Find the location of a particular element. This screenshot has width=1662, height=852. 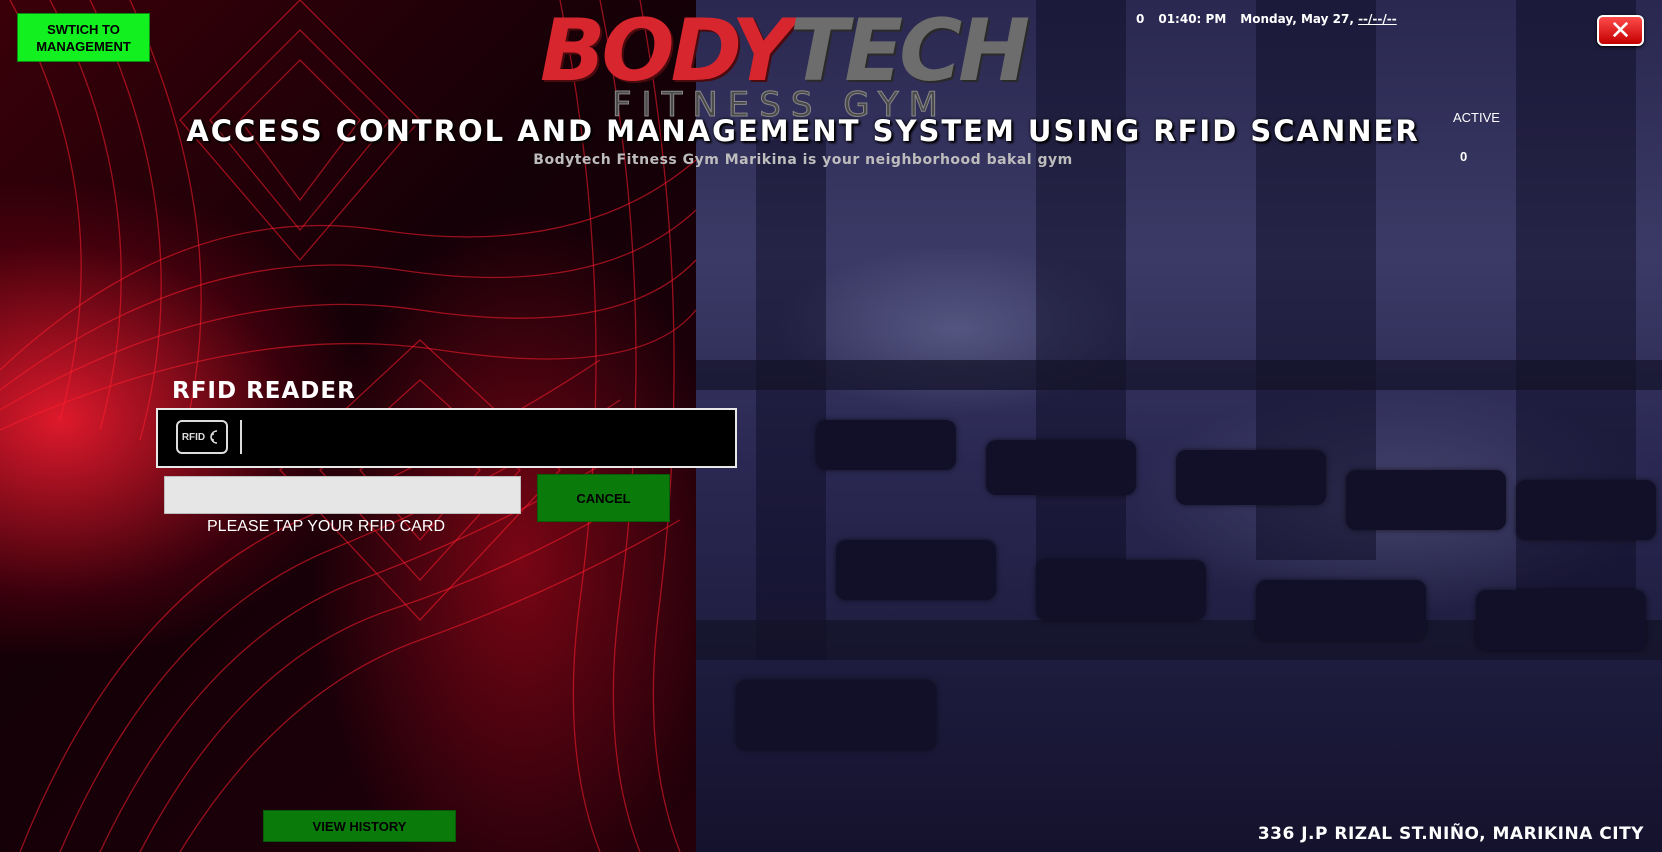

clock-time: 01:40: PM is located at coordinates (1192, 19).